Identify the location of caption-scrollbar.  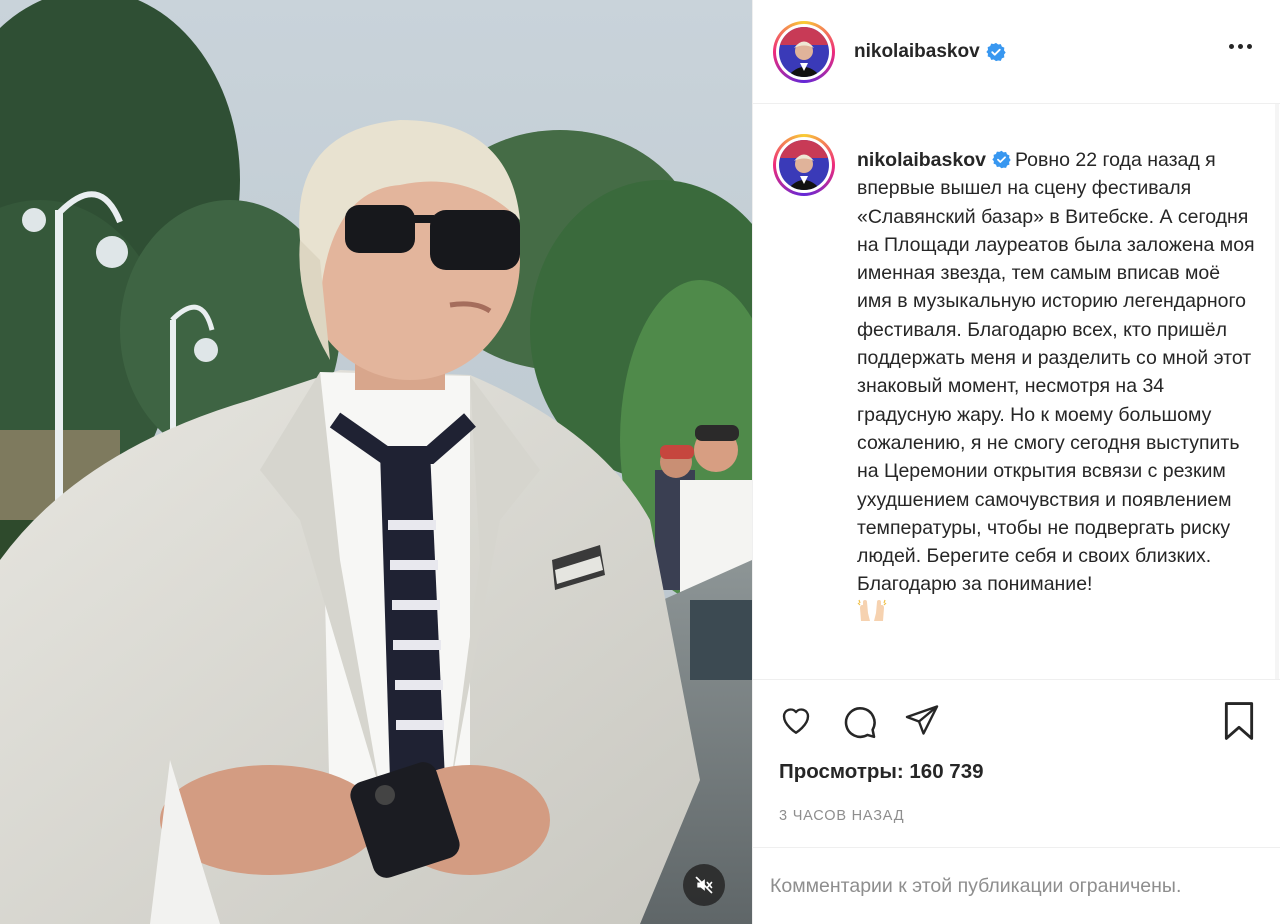
(1277, 391).